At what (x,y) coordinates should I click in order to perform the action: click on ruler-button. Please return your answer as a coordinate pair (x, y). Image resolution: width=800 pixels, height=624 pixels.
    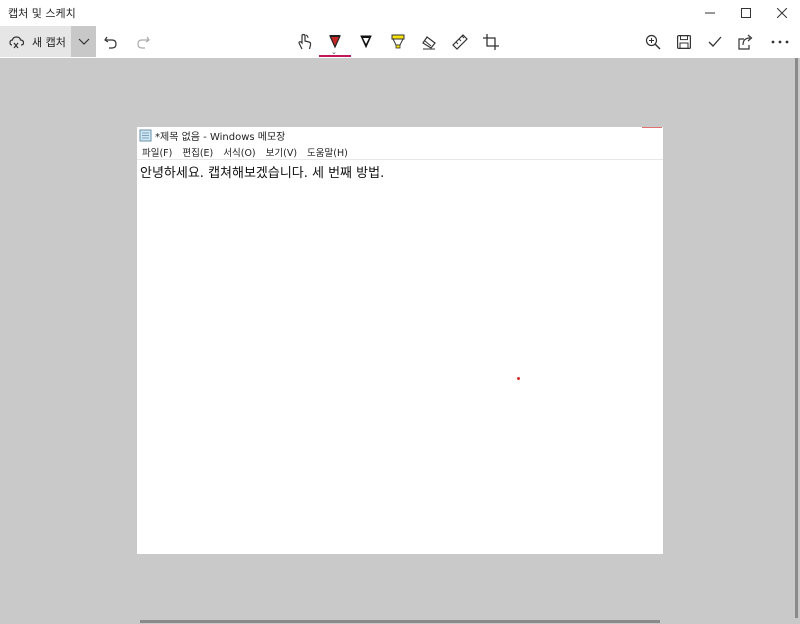
    Looking at the image, I should click on (460, 42).